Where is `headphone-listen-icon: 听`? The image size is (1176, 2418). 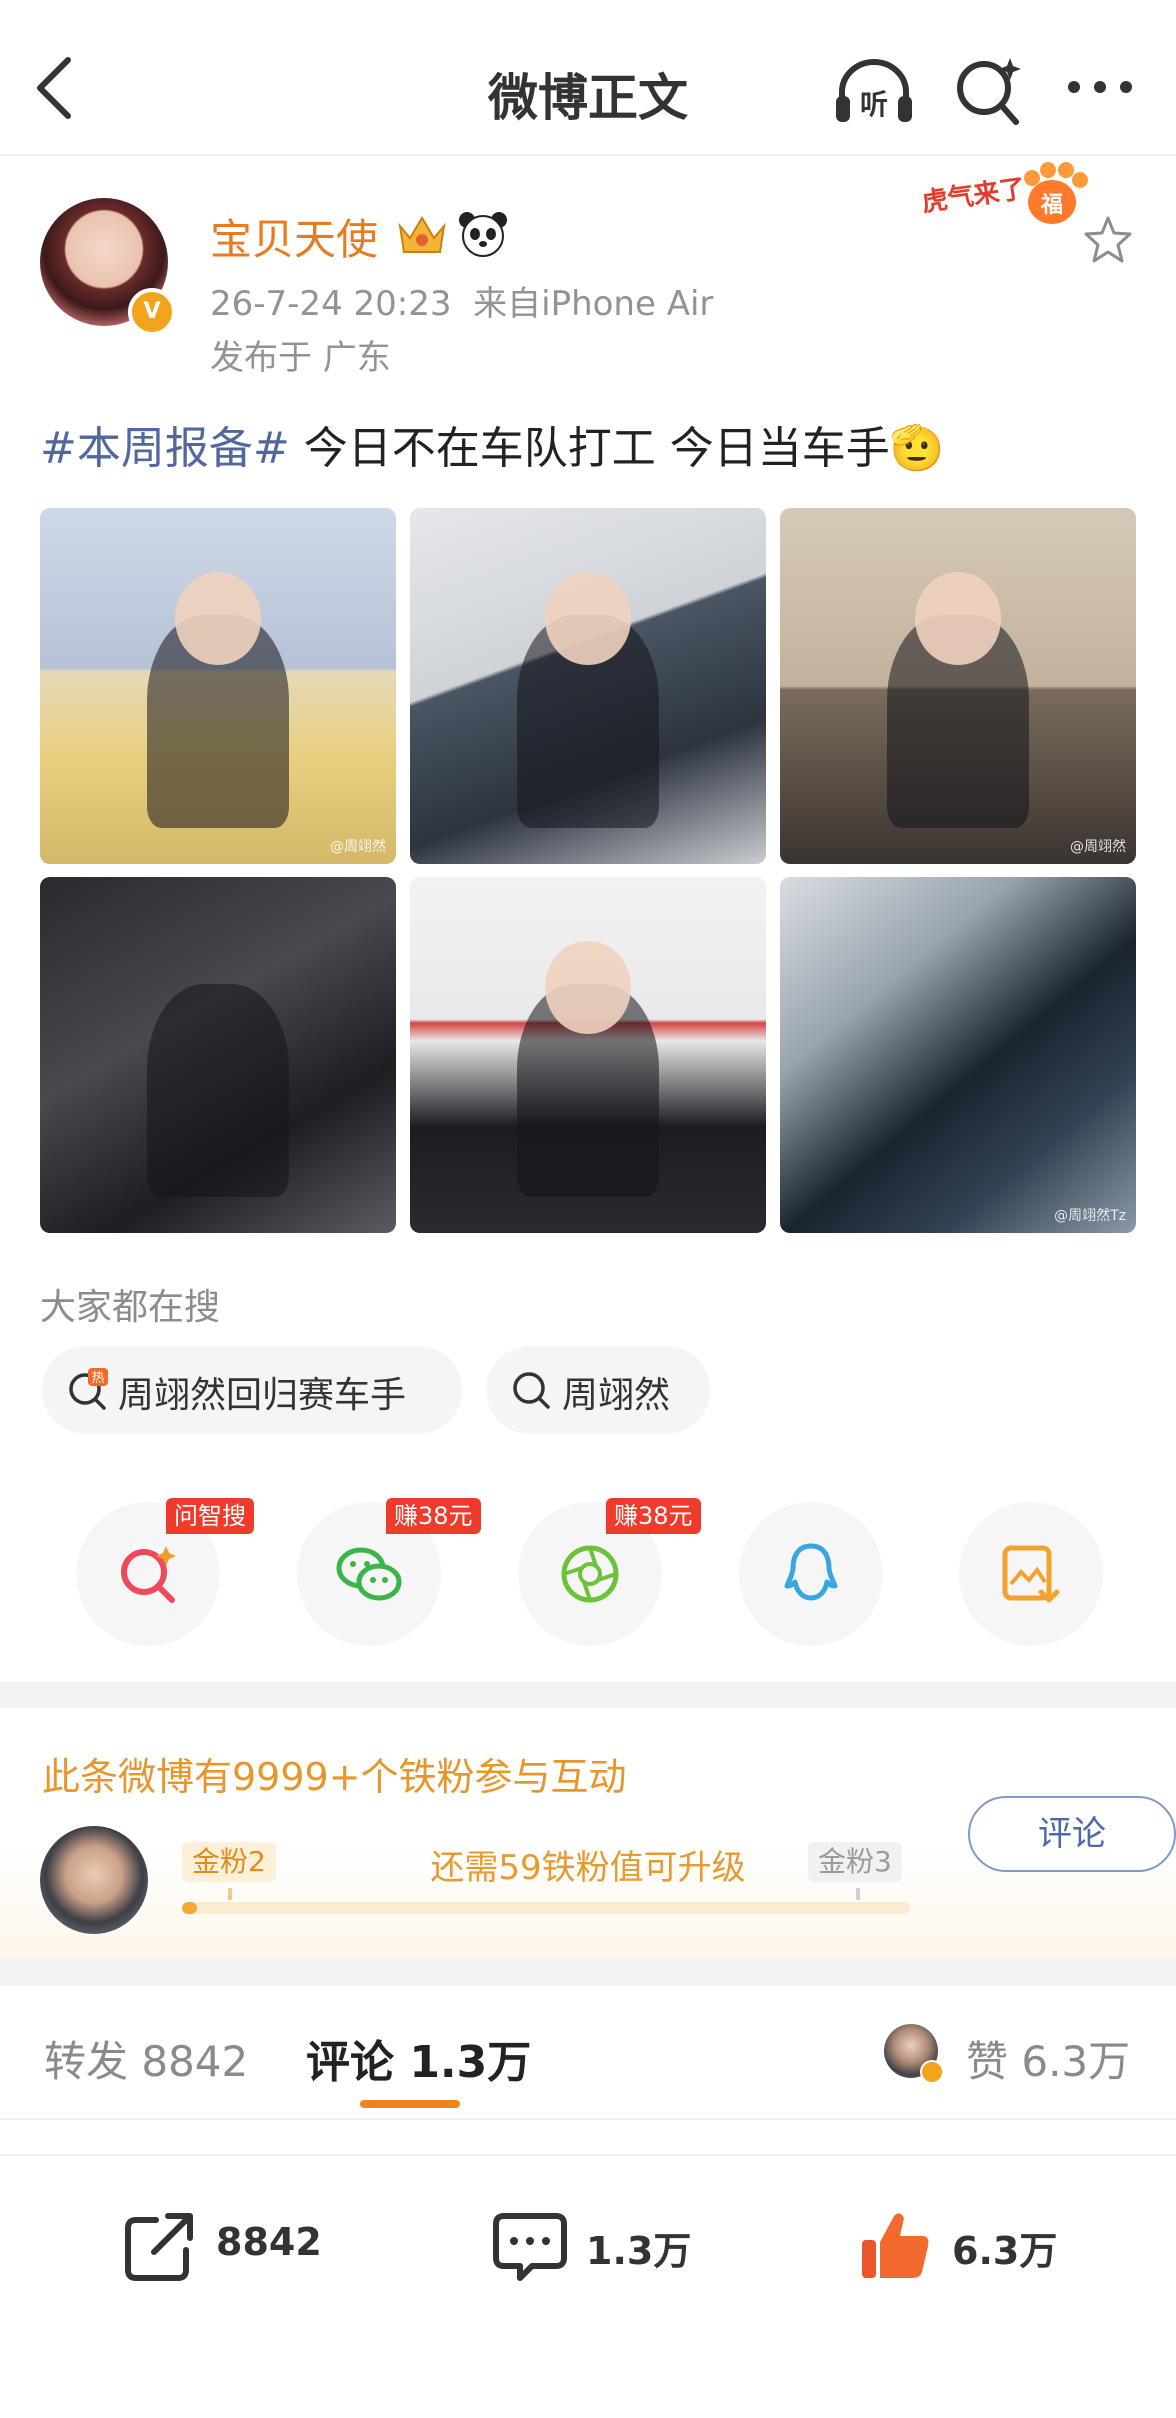 headphone-listen-icon: 听 is located at coordinates (874, 91).